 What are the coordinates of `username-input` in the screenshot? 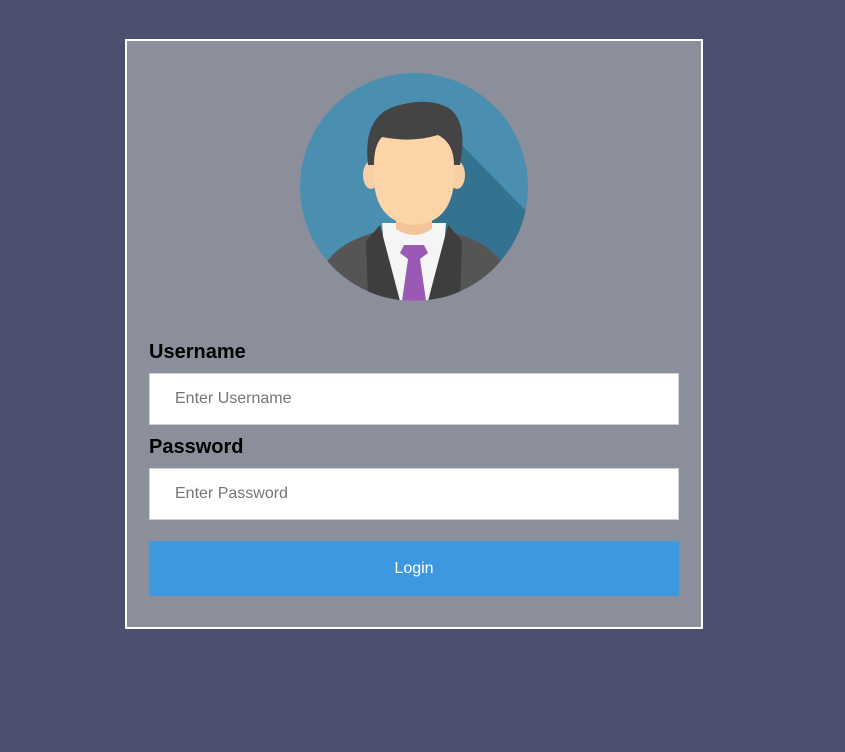 It's located at (414, 399).